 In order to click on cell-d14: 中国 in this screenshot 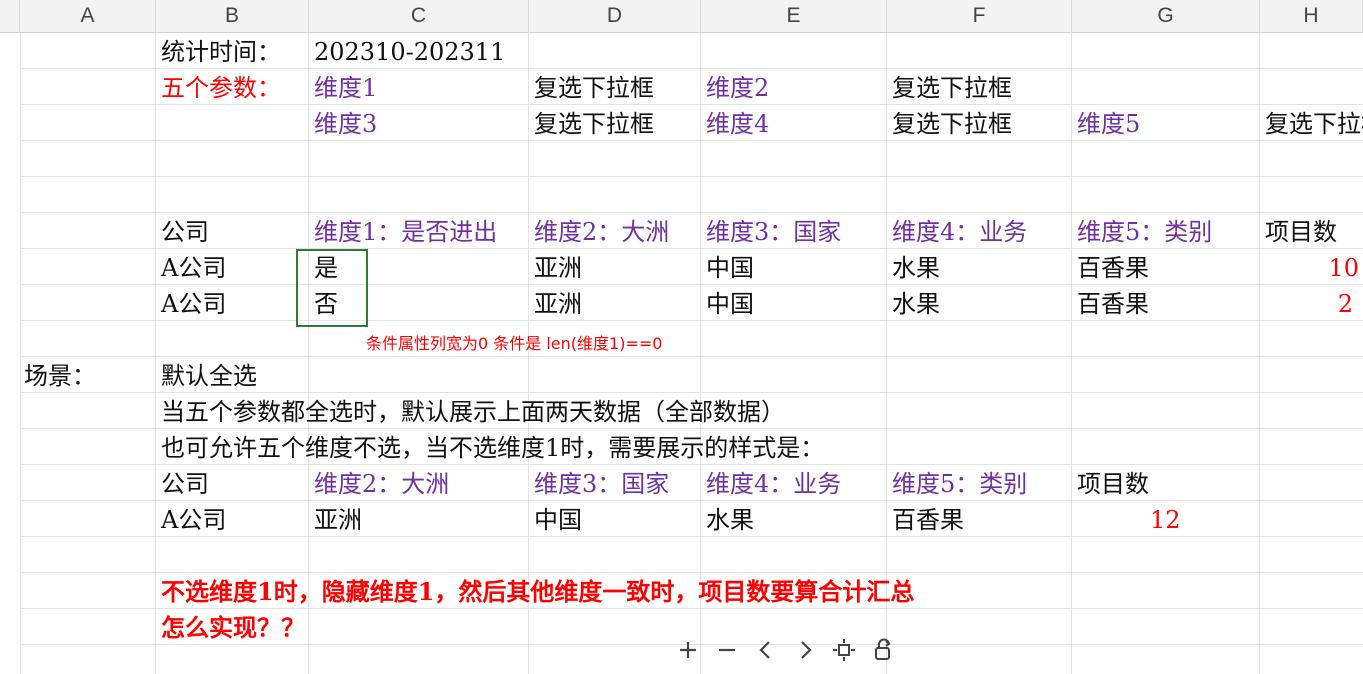, I will do `click(558, 520)`.